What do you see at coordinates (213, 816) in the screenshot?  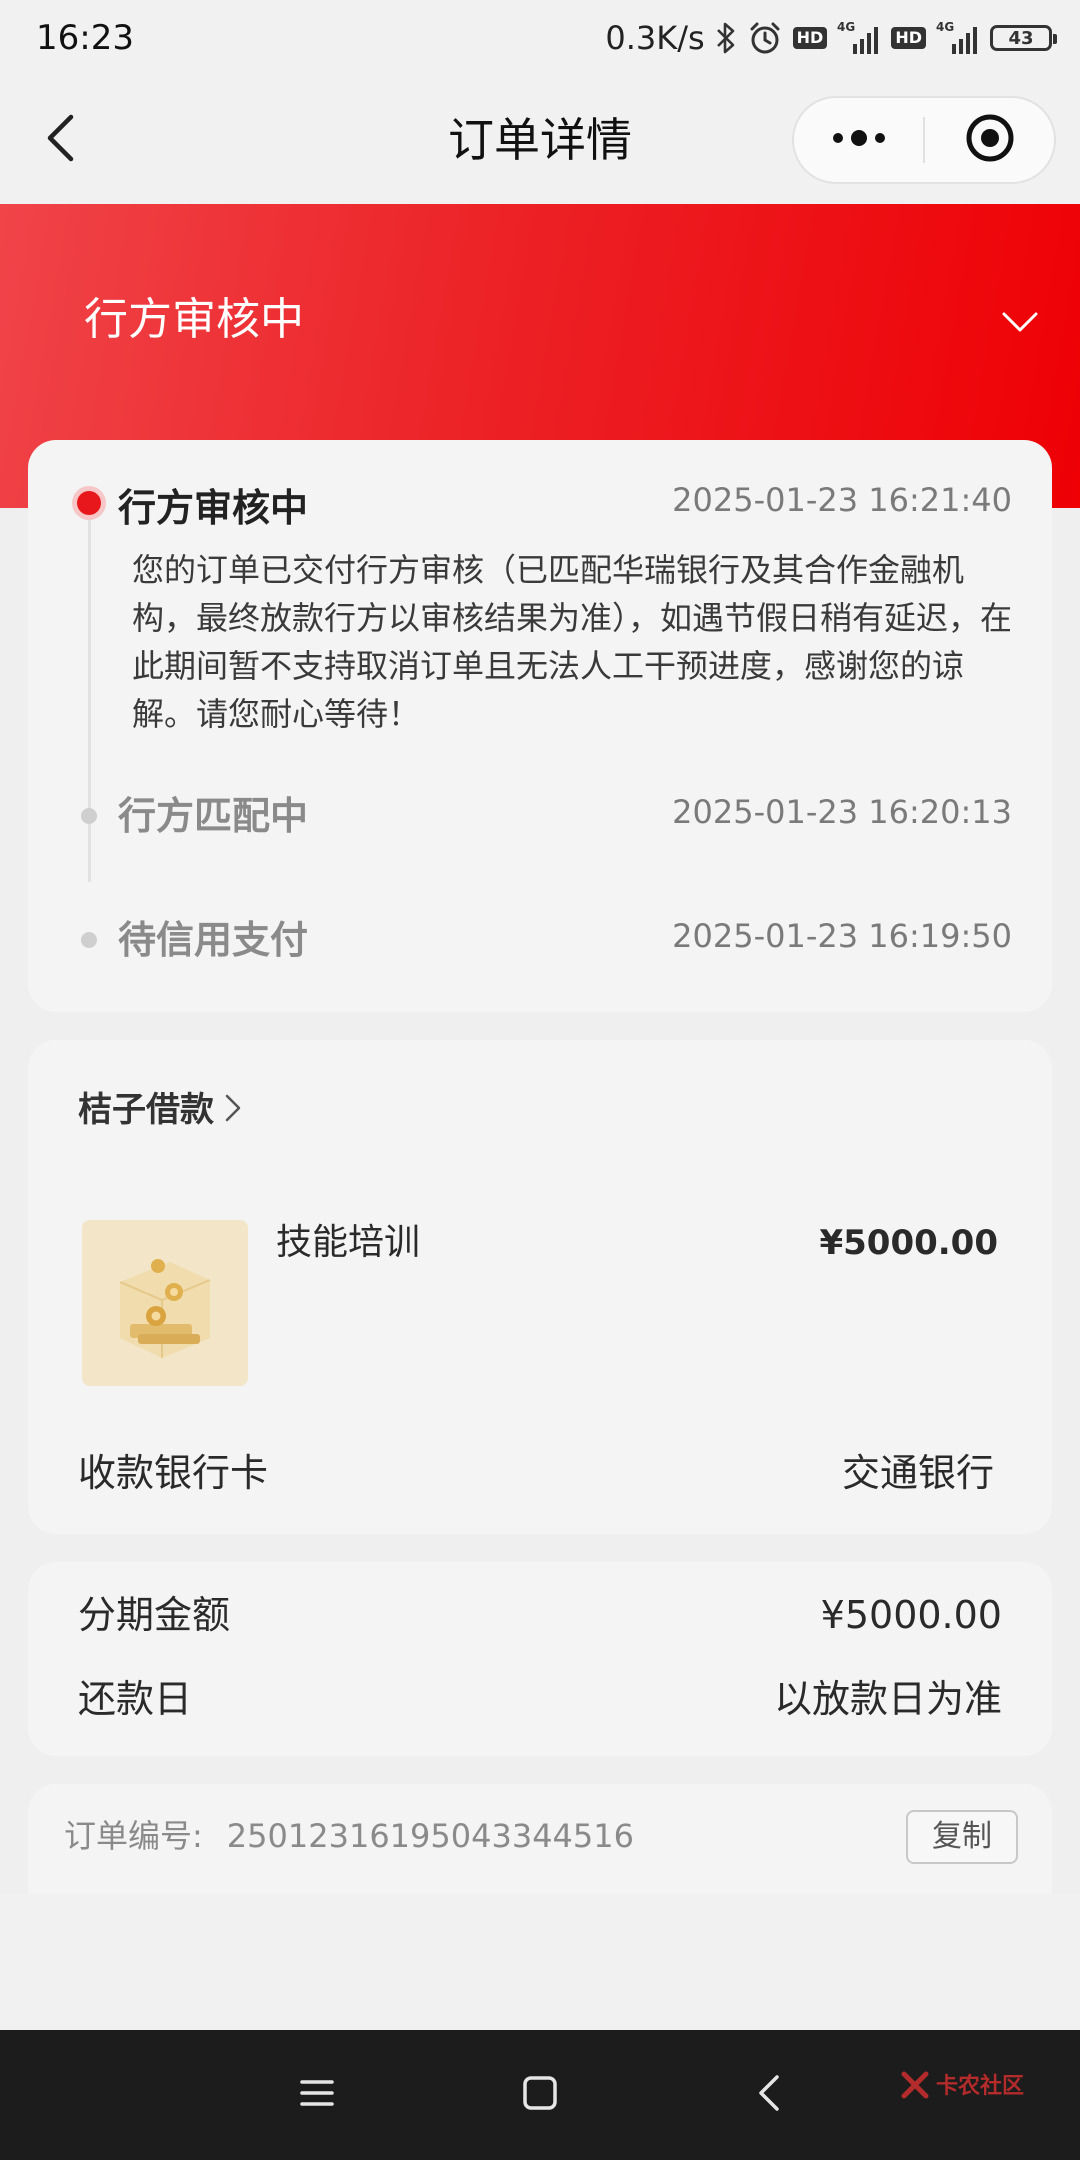 I see `timeline-step-title: 行方匹配中` at bounding box center [213, 816].